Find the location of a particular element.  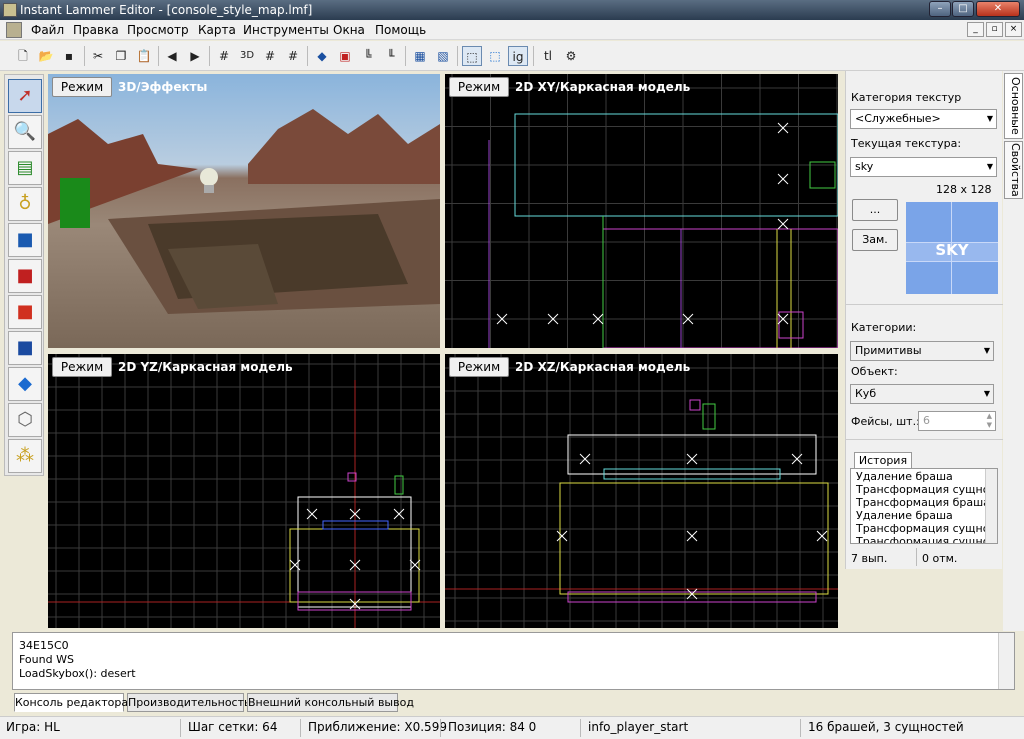

menu-file: Файл is located at coordinates (47, 30).